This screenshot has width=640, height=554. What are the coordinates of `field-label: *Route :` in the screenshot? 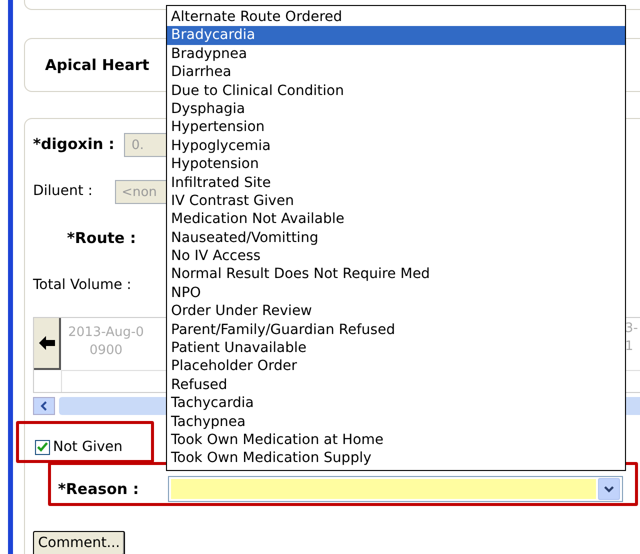 It's located at (101, 239).